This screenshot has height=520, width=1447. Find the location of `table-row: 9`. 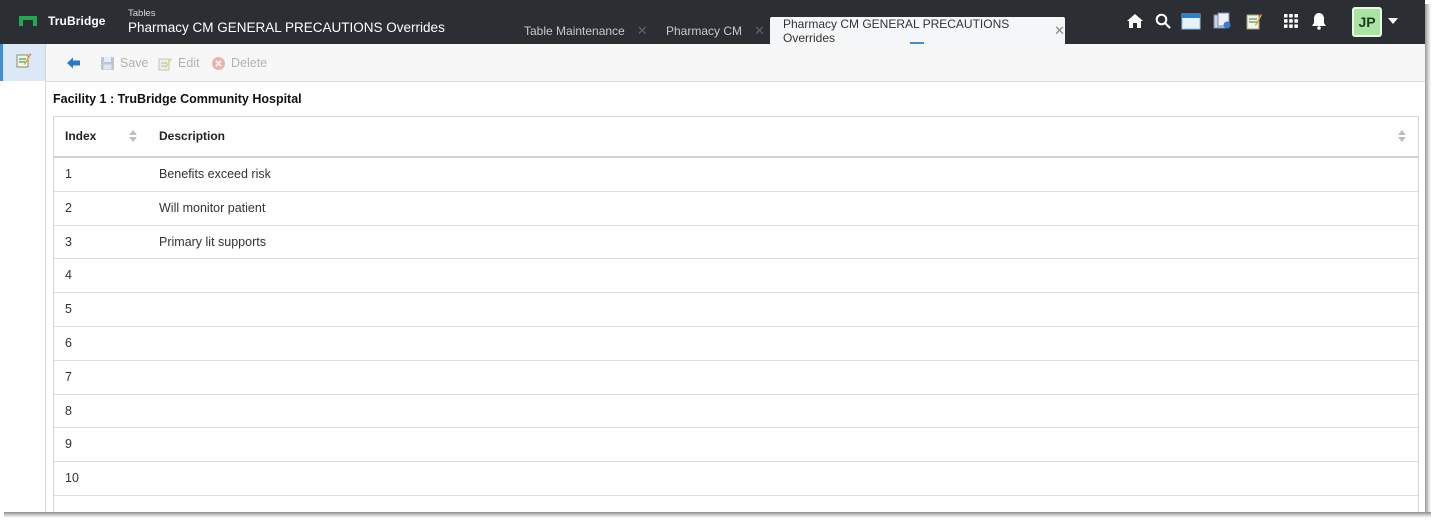

table-row: 9 is located at coordinates (736, 445).